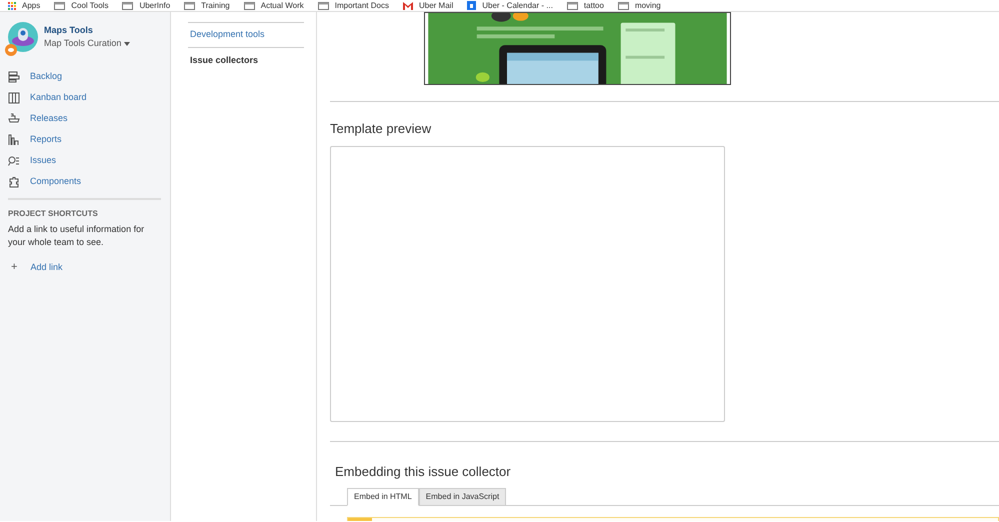  What do you see at coordinates (14, 76) in the screenshot?
I see `backlog-icon` at bounding box center [14, 76].